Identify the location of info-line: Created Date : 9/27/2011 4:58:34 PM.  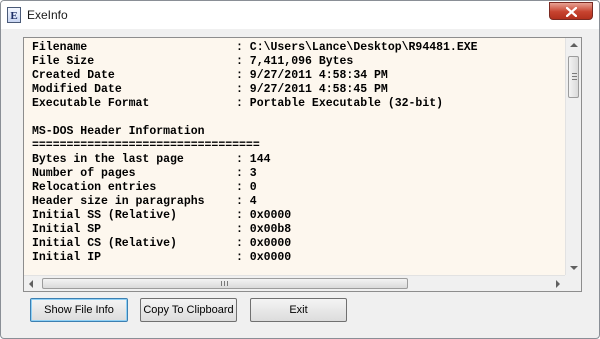
(297, 76).